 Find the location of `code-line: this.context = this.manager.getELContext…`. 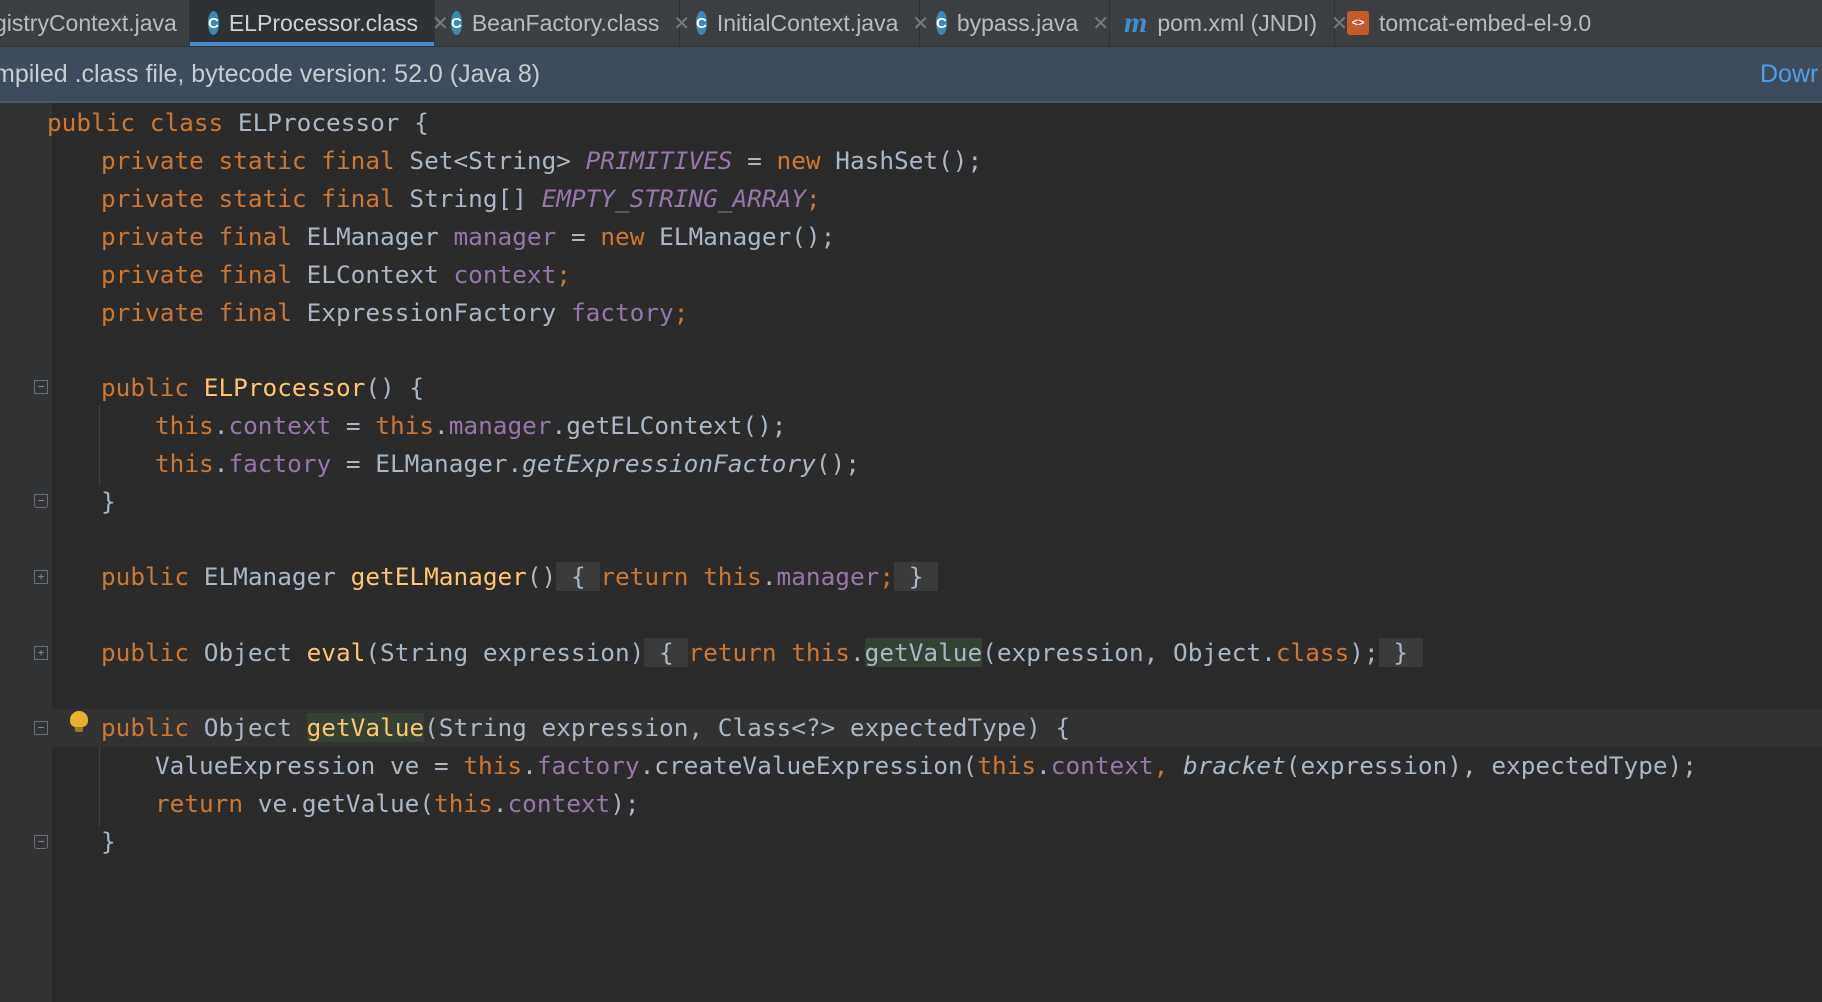

code-line: this.context = this.manager.getELContext… is located at coordinates (470, 426).